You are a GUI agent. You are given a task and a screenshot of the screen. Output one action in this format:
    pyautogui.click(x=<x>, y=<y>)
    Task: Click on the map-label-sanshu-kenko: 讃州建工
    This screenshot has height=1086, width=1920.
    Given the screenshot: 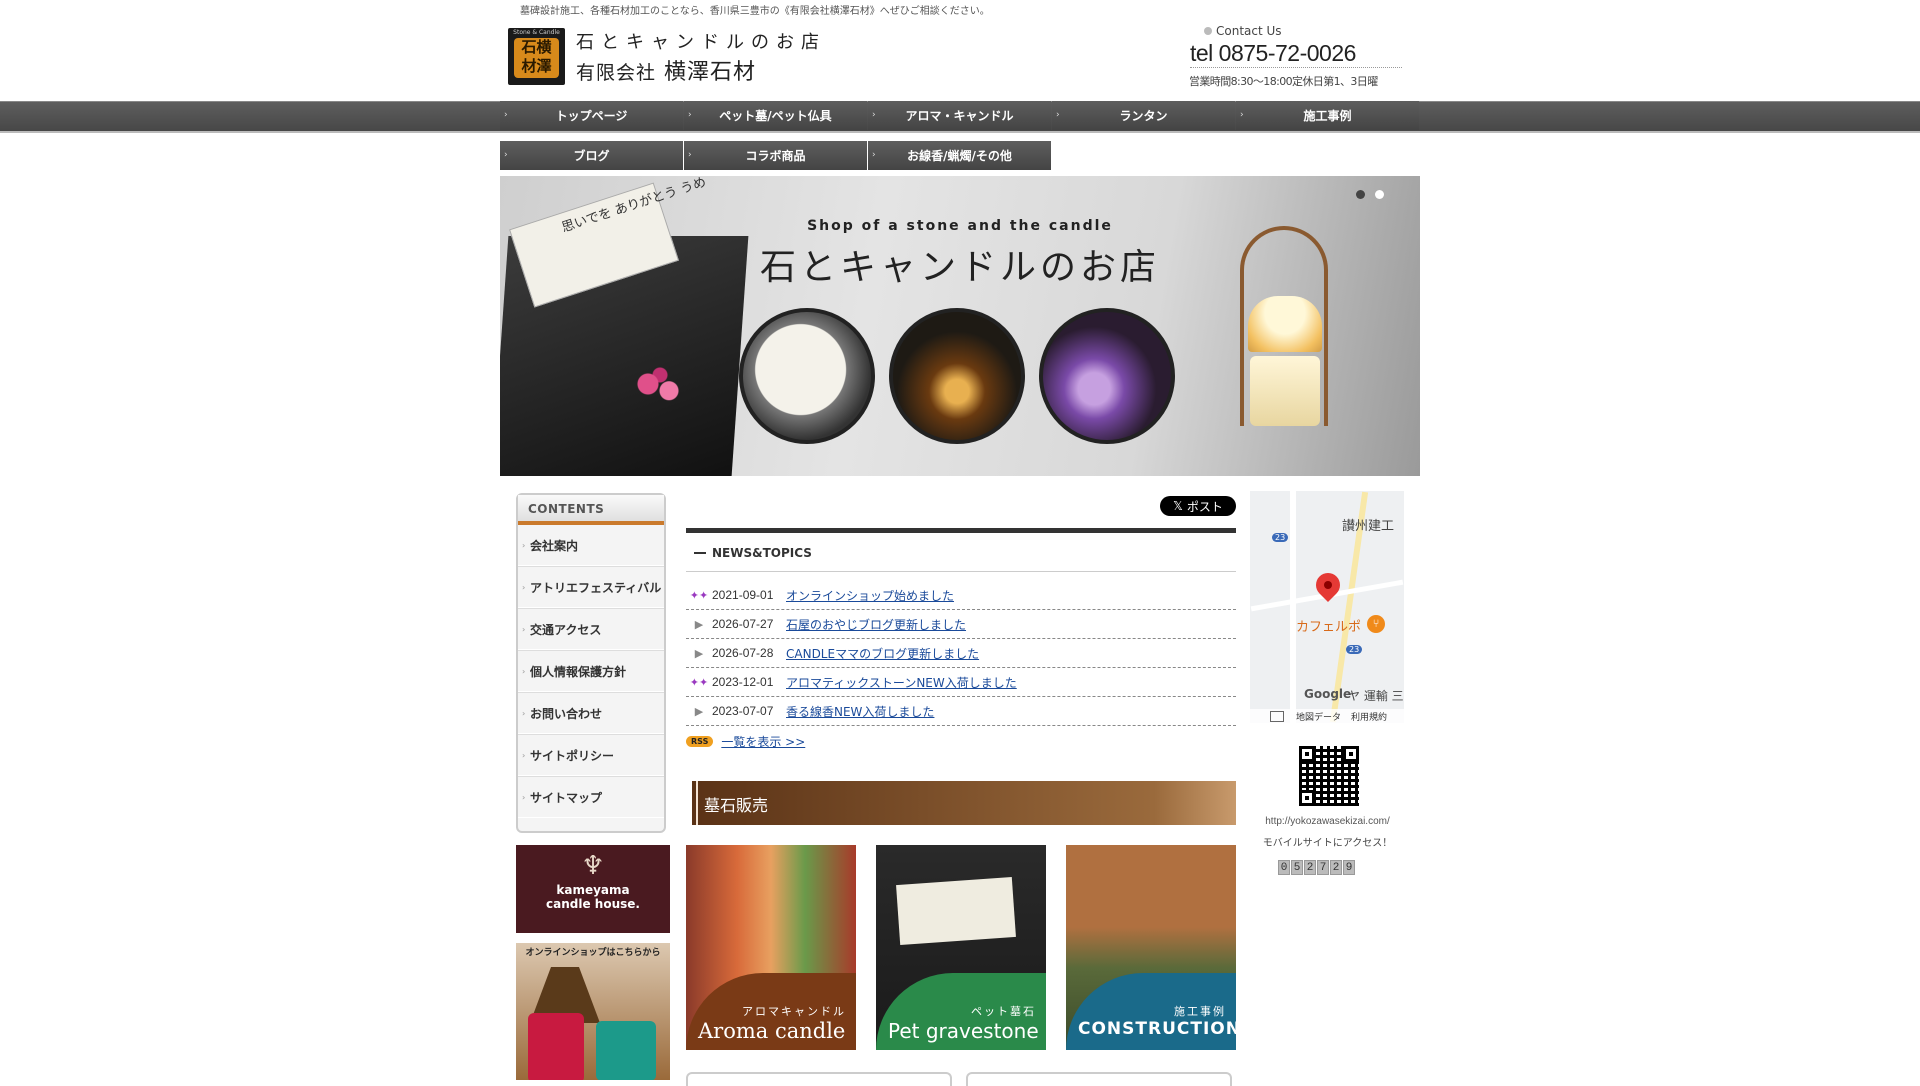 What is the action you would take?
    pyautogui.click(x=1368, y=526)
    